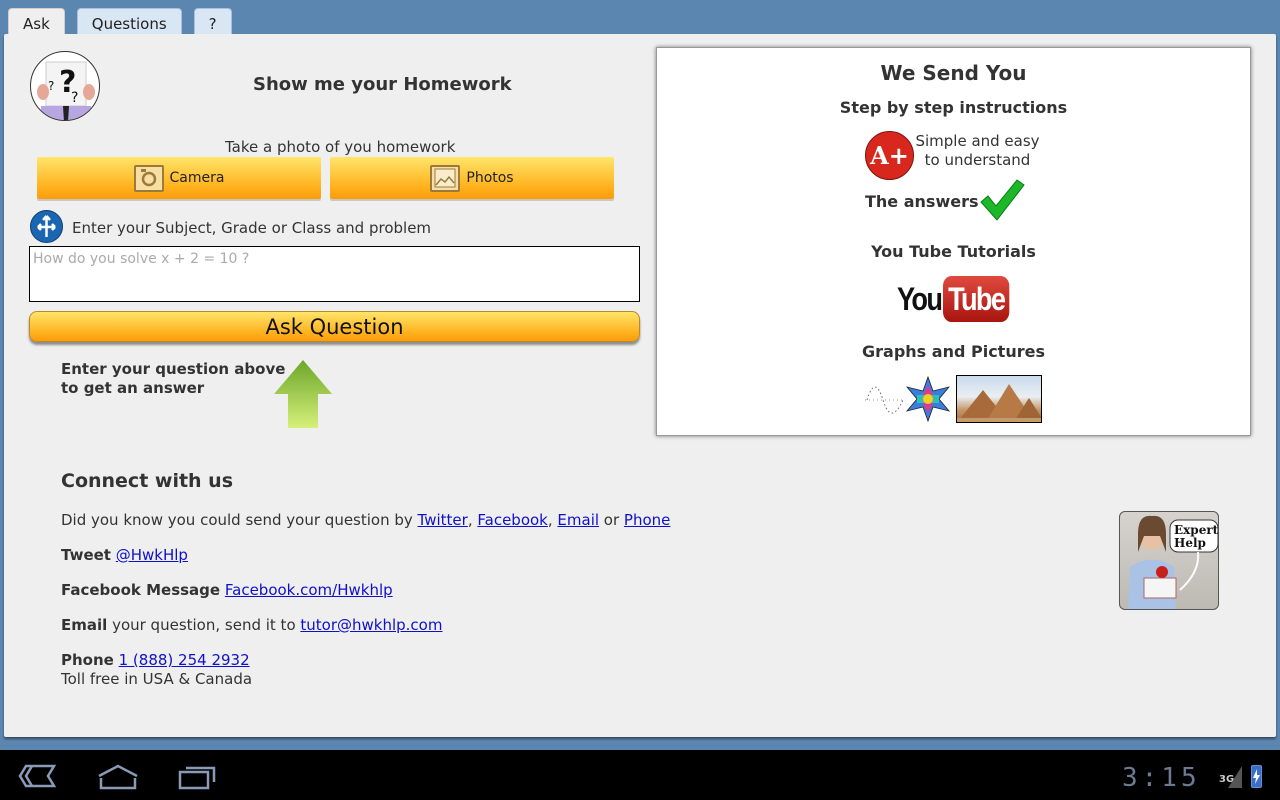  I want to click on graphs-heading: Graphs and Pictures, so click(953, 351).